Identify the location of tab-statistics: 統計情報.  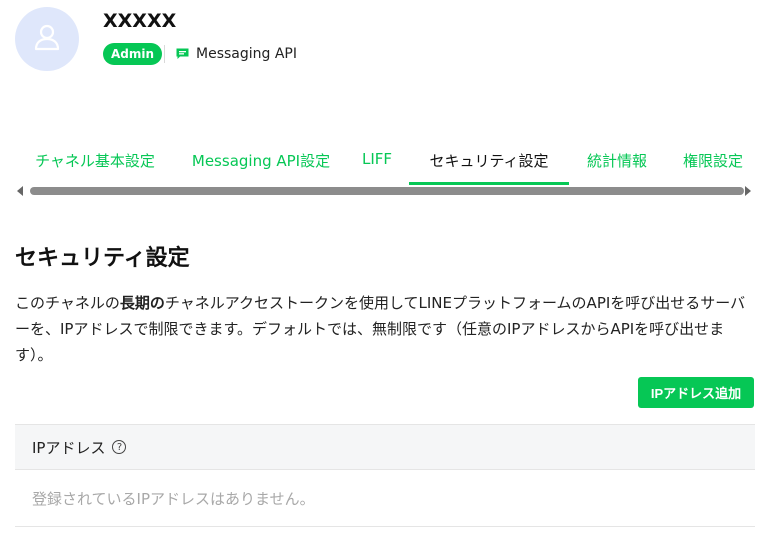
(617, 165).